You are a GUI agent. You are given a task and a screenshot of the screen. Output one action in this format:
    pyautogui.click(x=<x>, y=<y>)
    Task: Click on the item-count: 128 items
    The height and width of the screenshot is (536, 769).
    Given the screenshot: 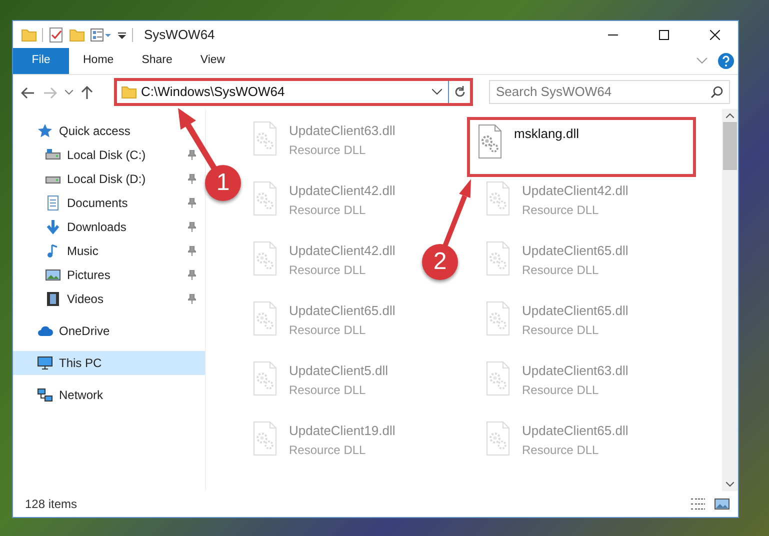 What is the action you would take?
    pyautogui.click(x=51, y=504)
    